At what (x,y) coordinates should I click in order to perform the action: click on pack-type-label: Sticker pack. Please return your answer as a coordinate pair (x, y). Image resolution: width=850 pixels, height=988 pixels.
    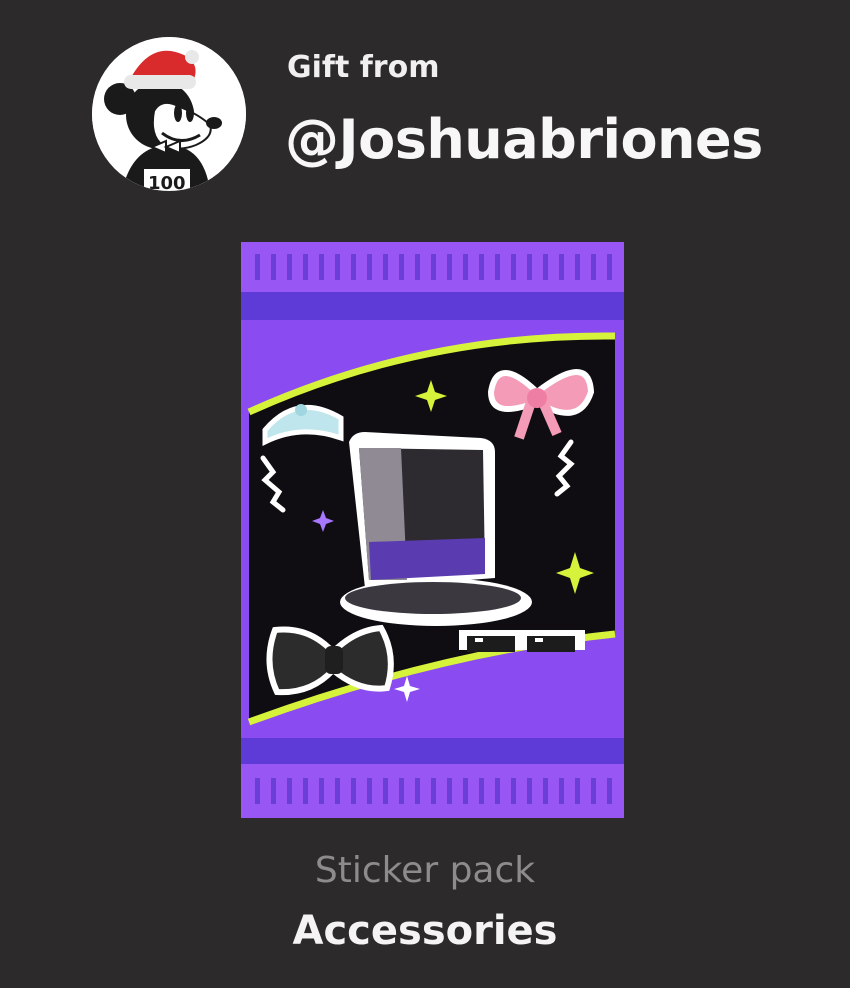
    Looking at the image, I should click on (425, 870).